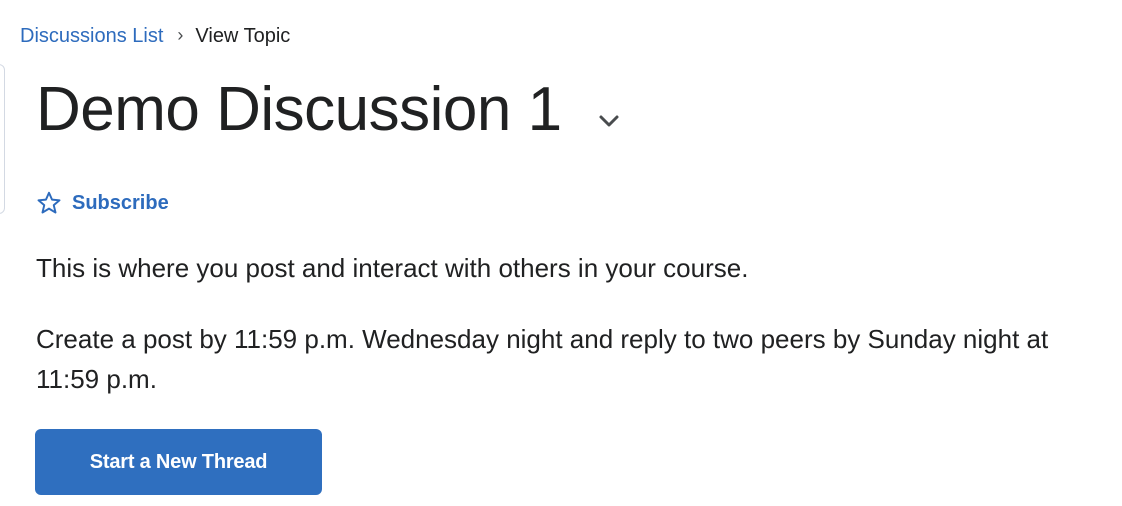  What do you see at coordinates (49, 202) in the screenshot?
I see `star-outline-icon` at bounding box center [49, 202].